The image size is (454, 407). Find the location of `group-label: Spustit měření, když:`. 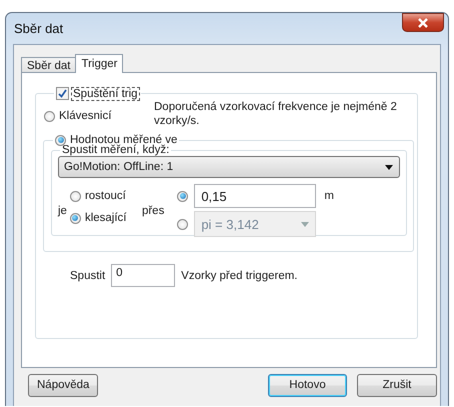

group-label: Spustit měření, když: is located at coordinates (116, 150).